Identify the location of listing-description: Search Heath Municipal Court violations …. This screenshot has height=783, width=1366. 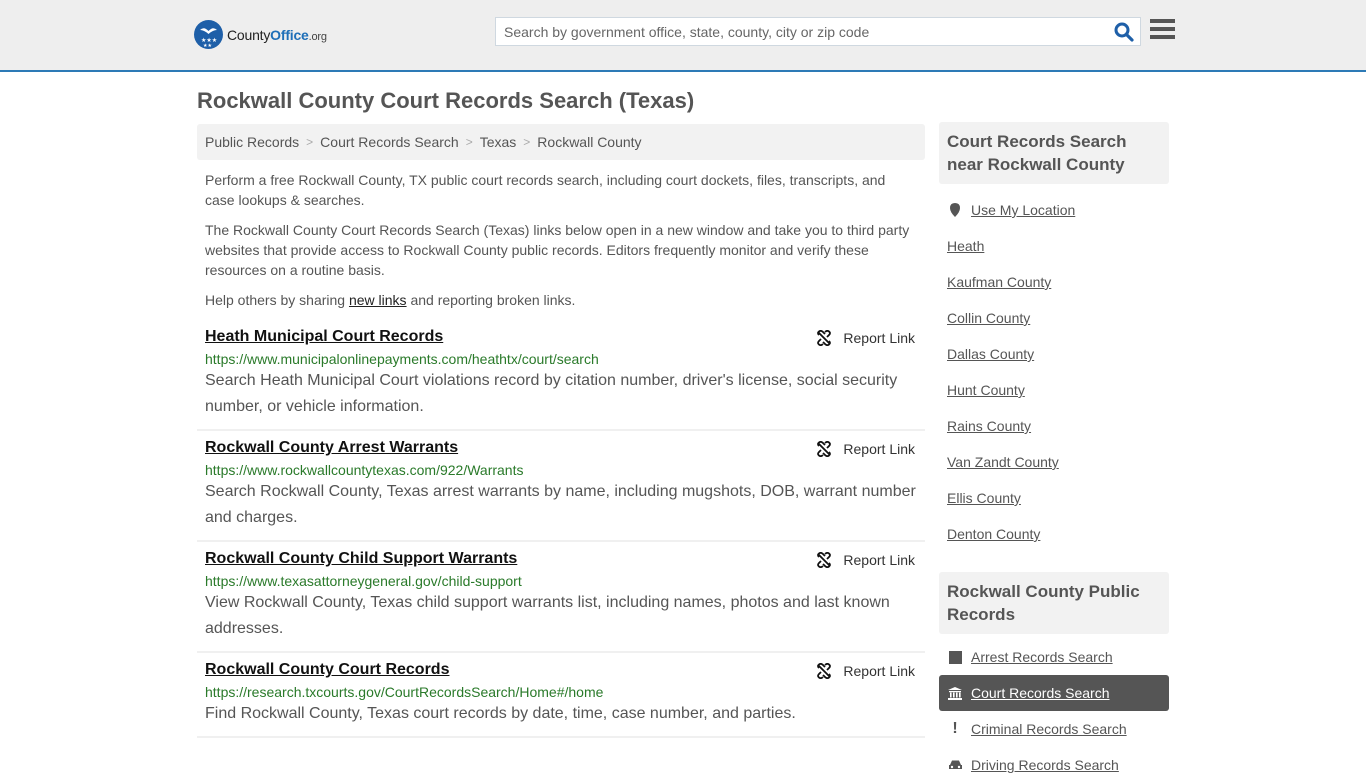
(551, 393).